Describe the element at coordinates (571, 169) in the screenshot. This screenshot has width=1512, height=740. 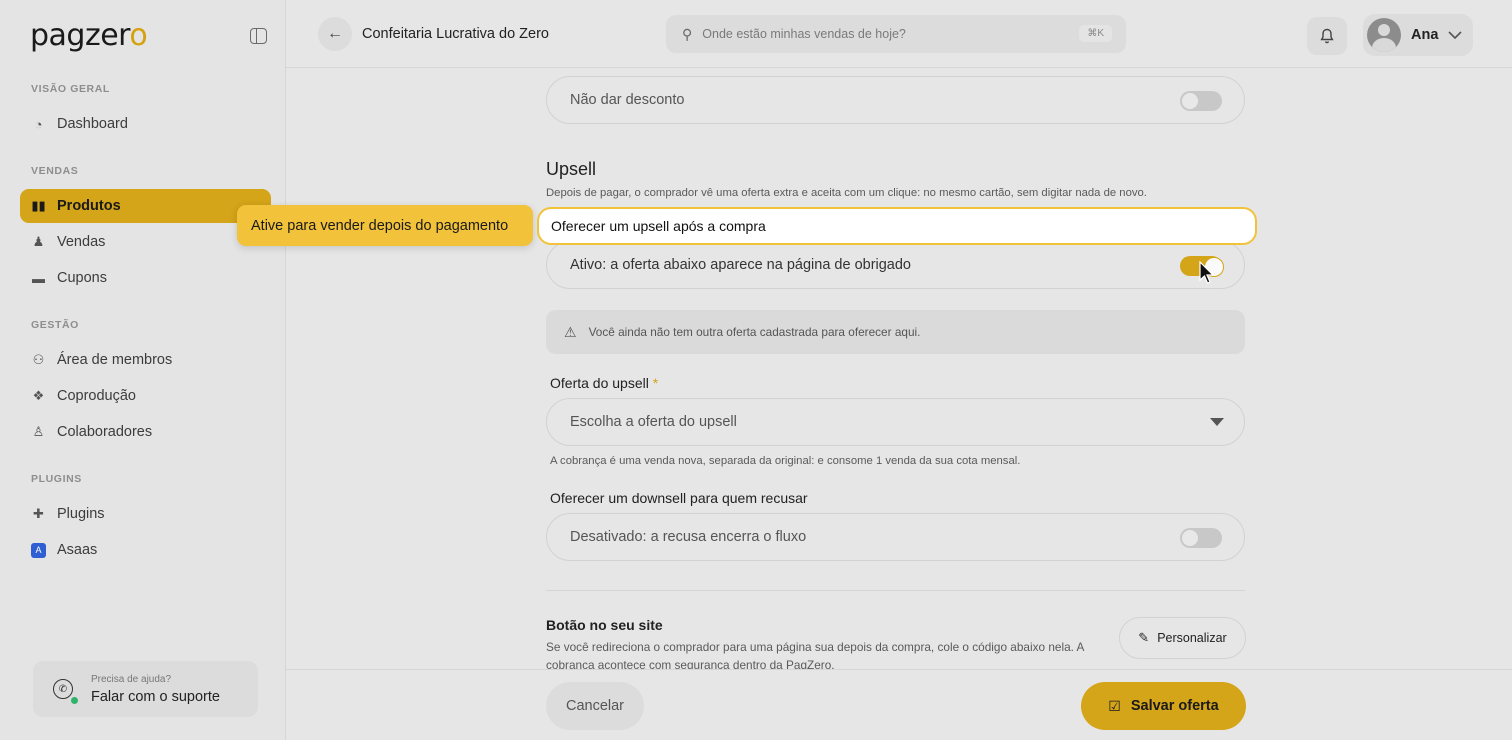
I see `upsell-heading: Upsell` at that location.